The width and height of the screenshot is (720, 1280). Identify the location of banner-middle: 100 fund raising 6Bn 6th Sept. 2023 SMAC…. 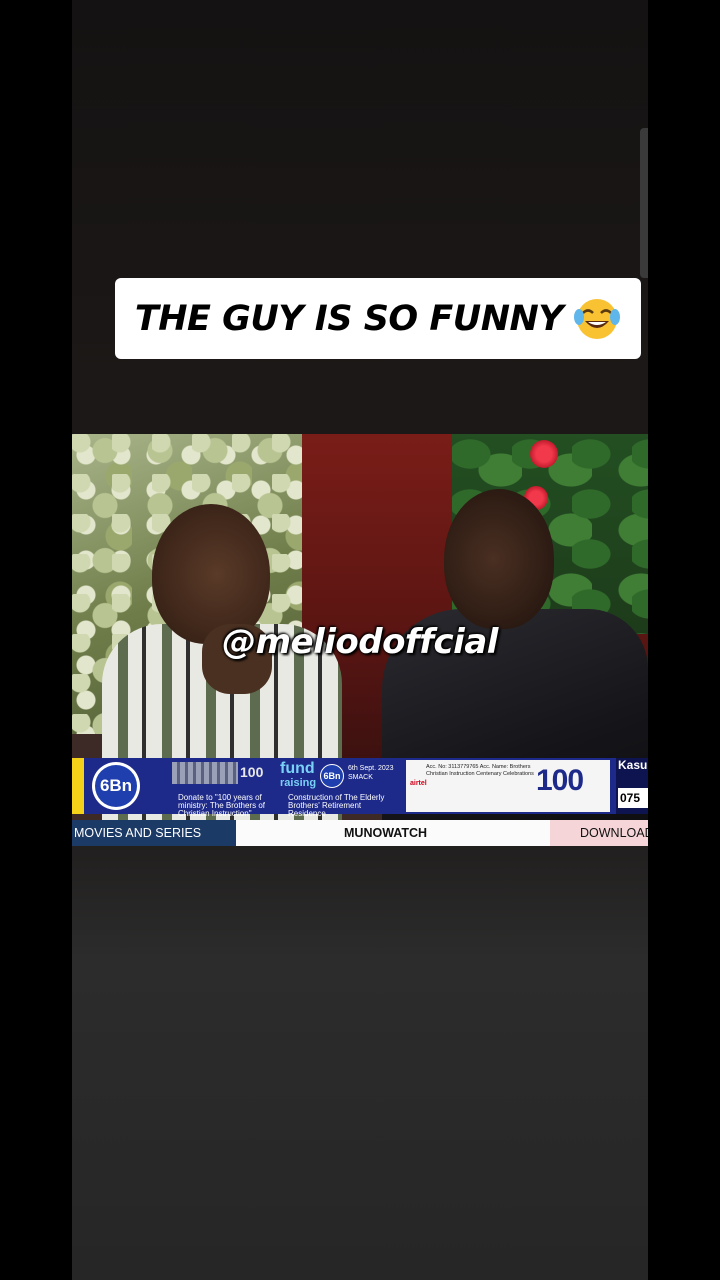
(288, 789).